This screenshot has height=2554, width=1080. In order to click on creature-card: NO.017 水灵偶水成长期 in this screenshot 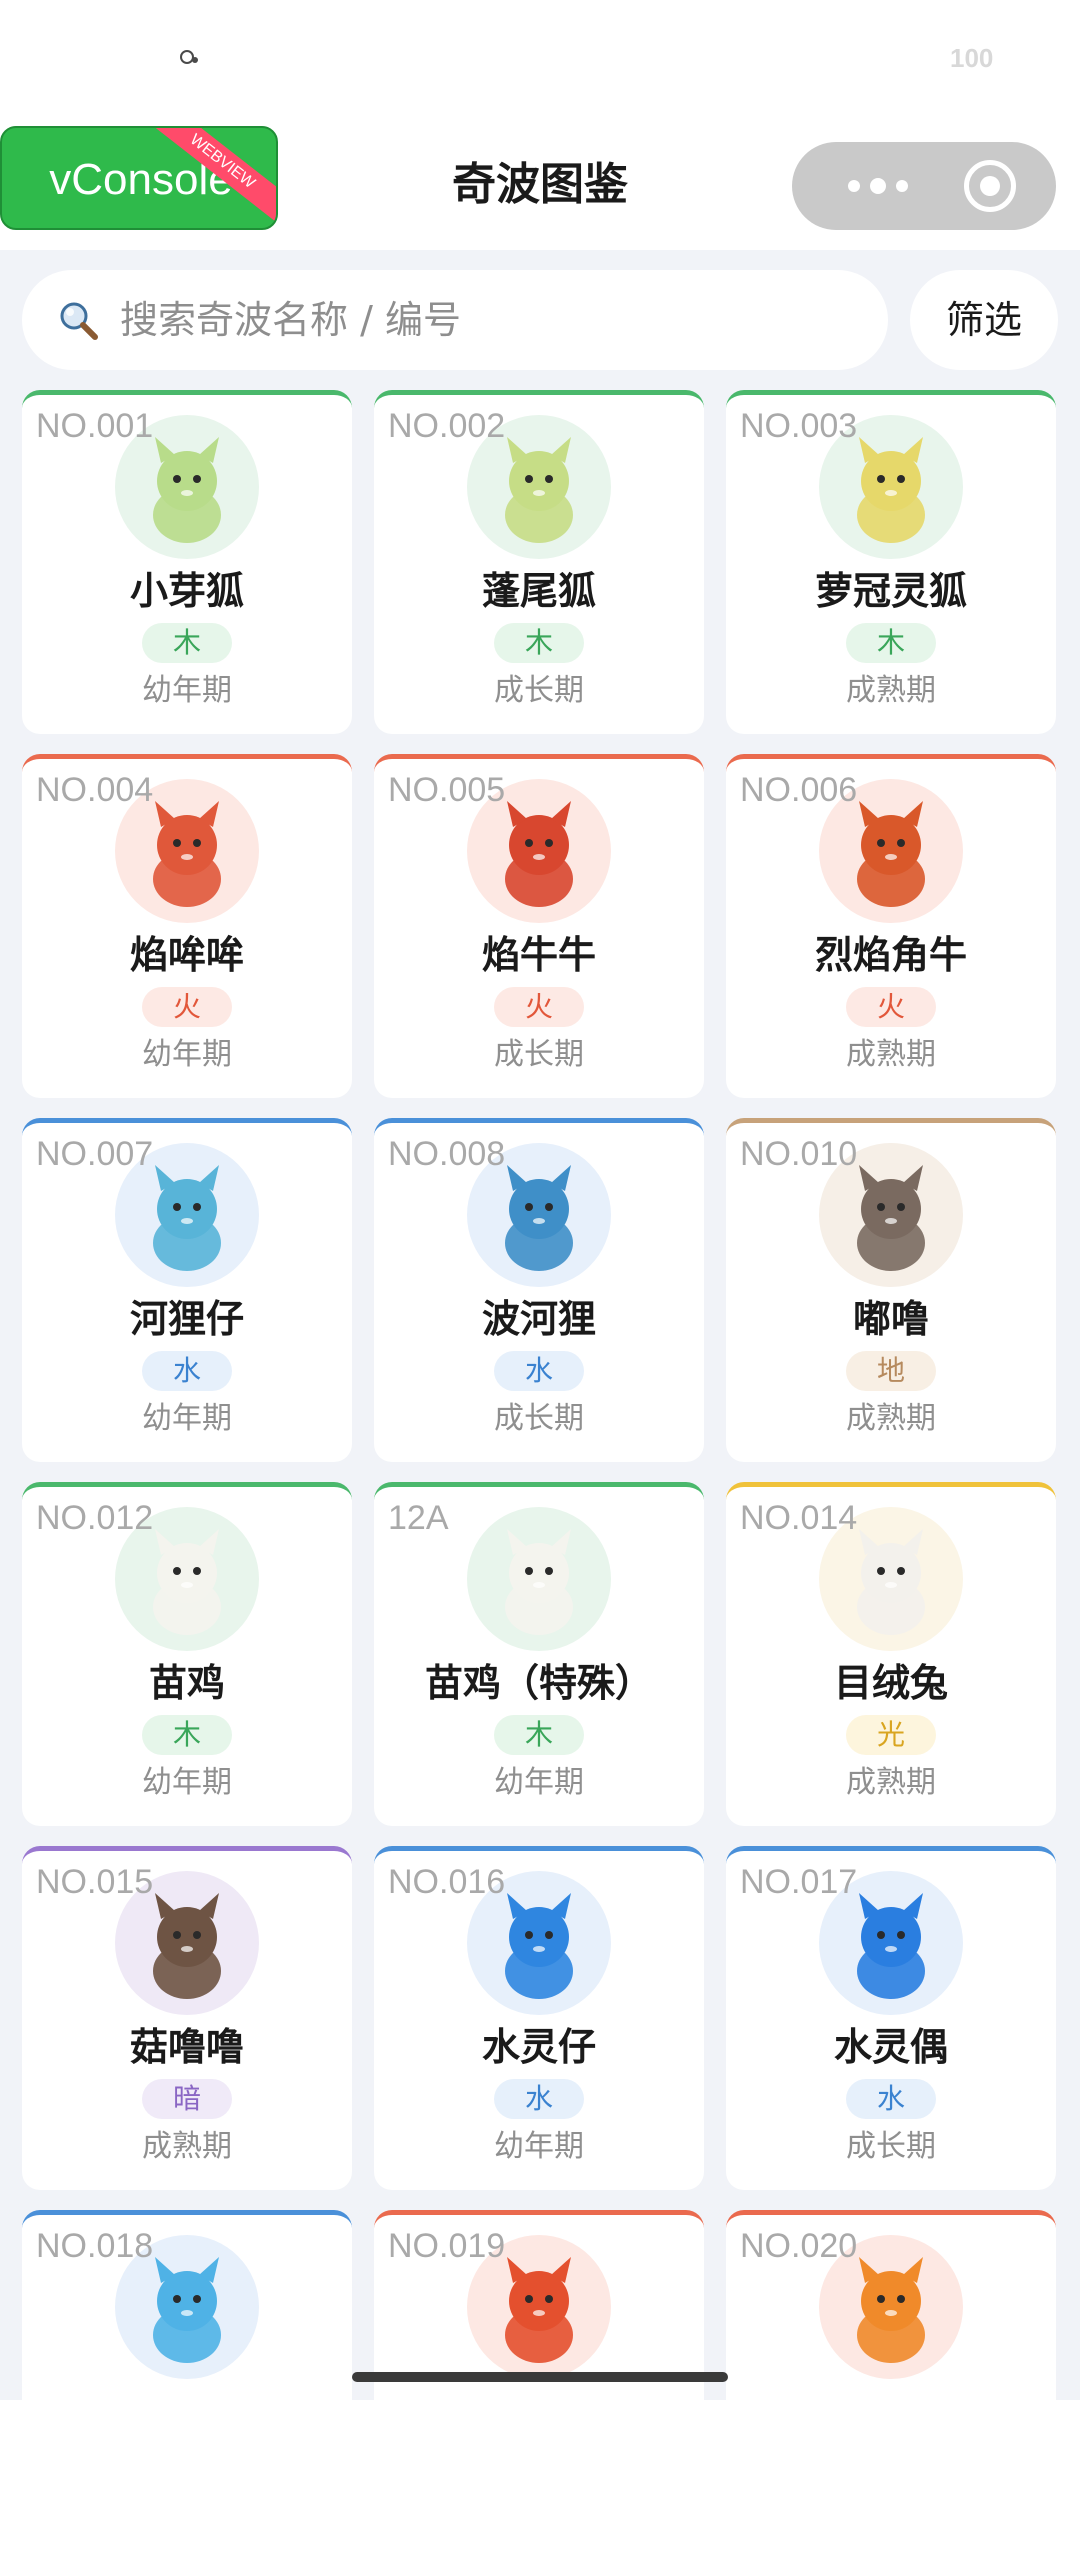, I will do `click(891, 2018)`.